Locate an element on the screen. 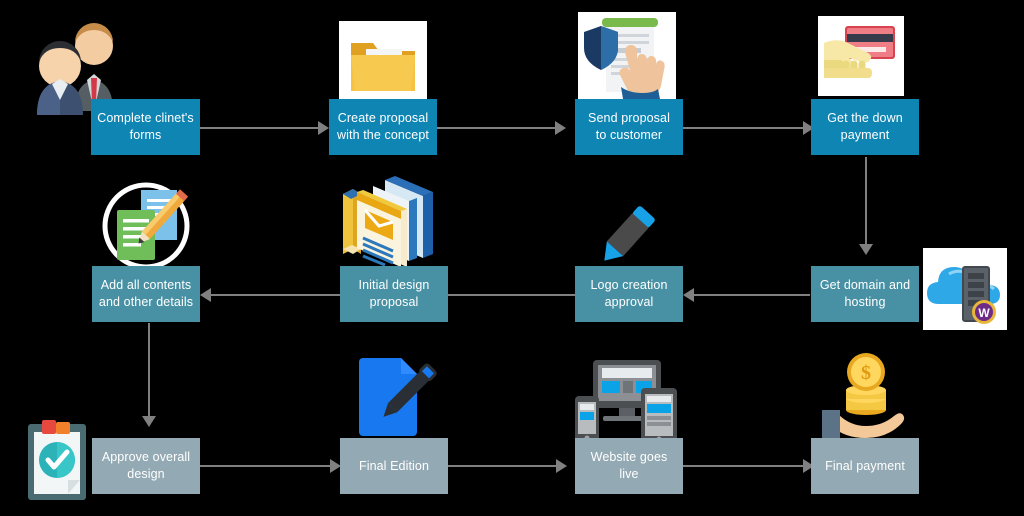 Image resolution: width=1024 pixels, height=516 pixels. shield-document-hand-icon is located at coordinates (627, 58).